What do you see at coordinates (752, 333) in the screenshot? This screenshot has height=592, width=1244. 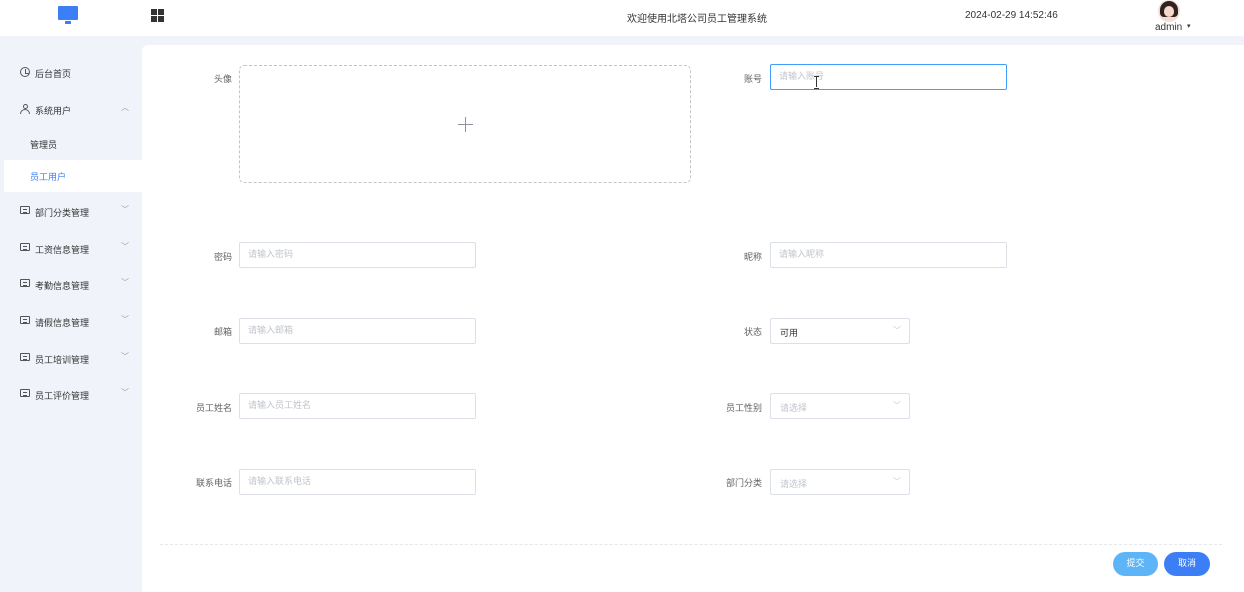 I see `status-label: 状态` at bounding box center [752, 333].